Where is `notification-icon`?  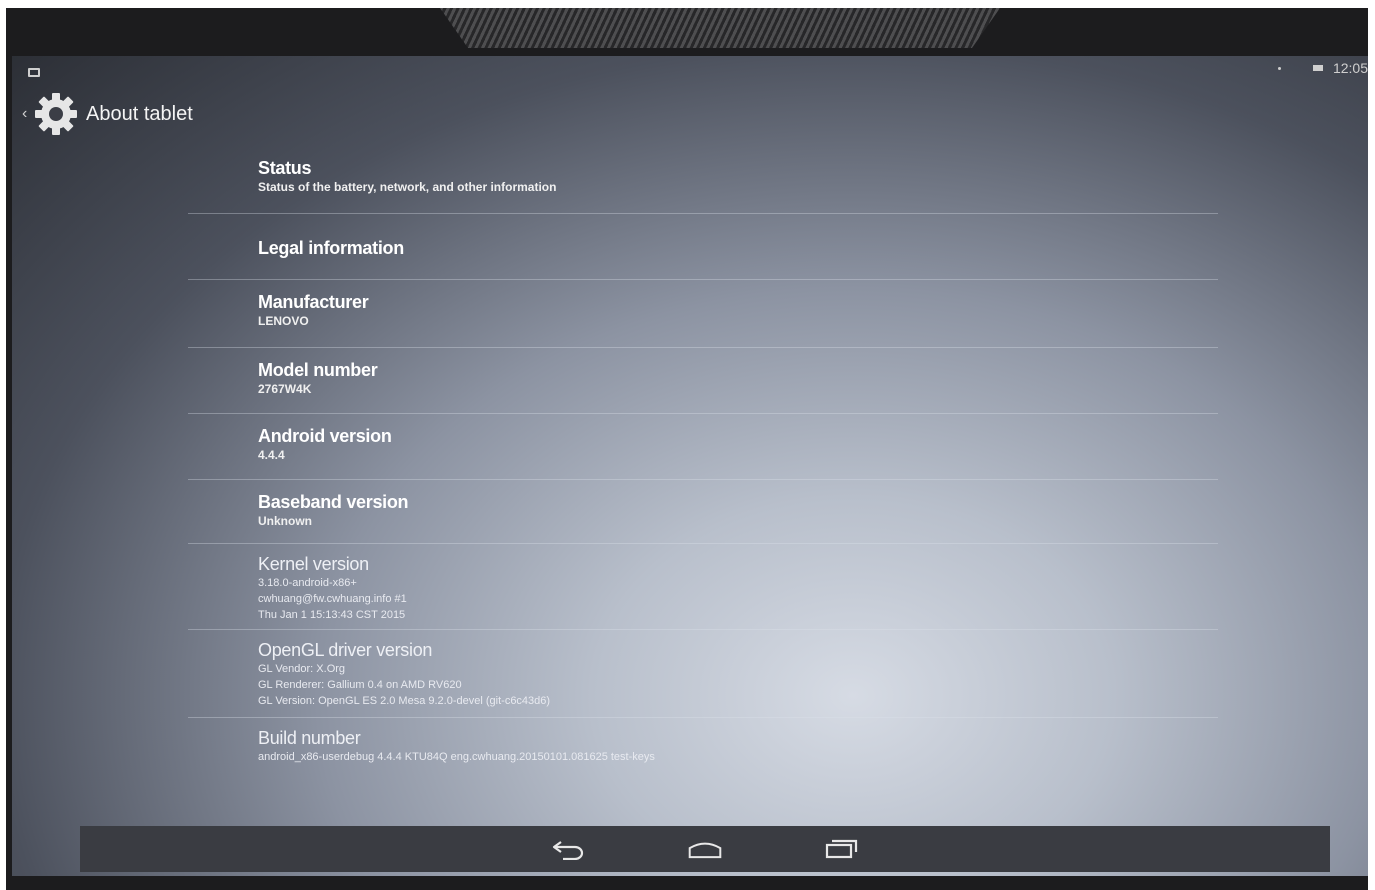 notification-icon is located at coordinates (34, 72).